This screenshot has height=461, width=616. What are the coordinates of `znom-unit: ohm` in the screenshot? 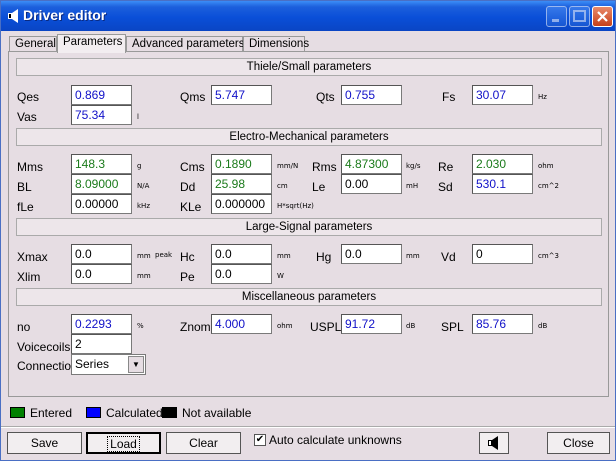 It's located at (285, 326).